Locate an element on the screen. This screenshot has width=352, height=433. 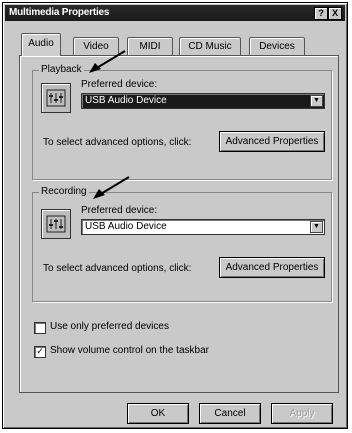
microphone-device-icon is located at coordinates (56, 224).